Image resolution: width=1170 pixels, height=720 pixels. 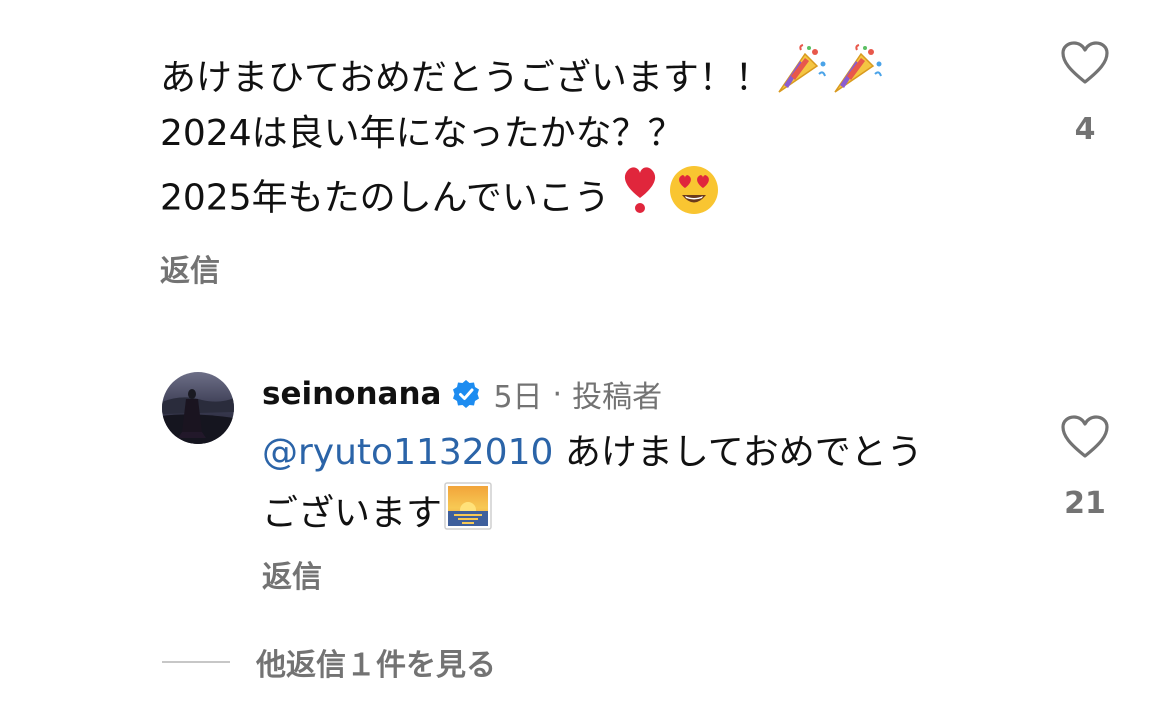 I want to click on author-tag: 投稿者, so click(x=617, y=397).